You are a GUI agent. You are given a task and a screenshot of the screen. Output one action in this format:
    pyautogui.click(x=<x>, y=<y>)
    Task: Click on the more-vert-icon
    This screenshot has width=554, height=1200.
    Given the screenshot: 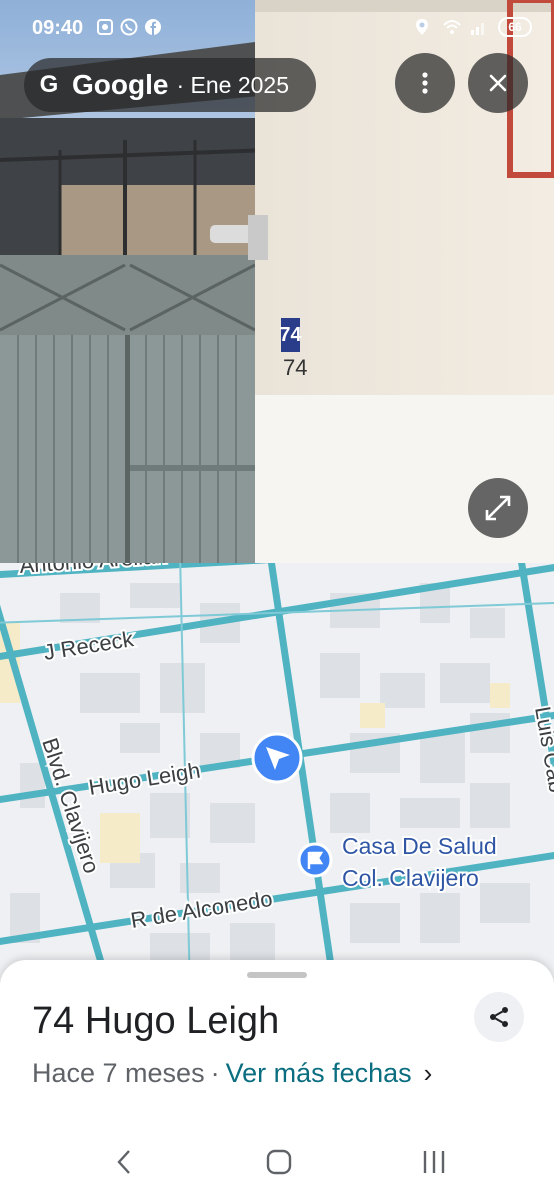 What is the action you would take?
    pyautogui.click(x=425, y=83)
    